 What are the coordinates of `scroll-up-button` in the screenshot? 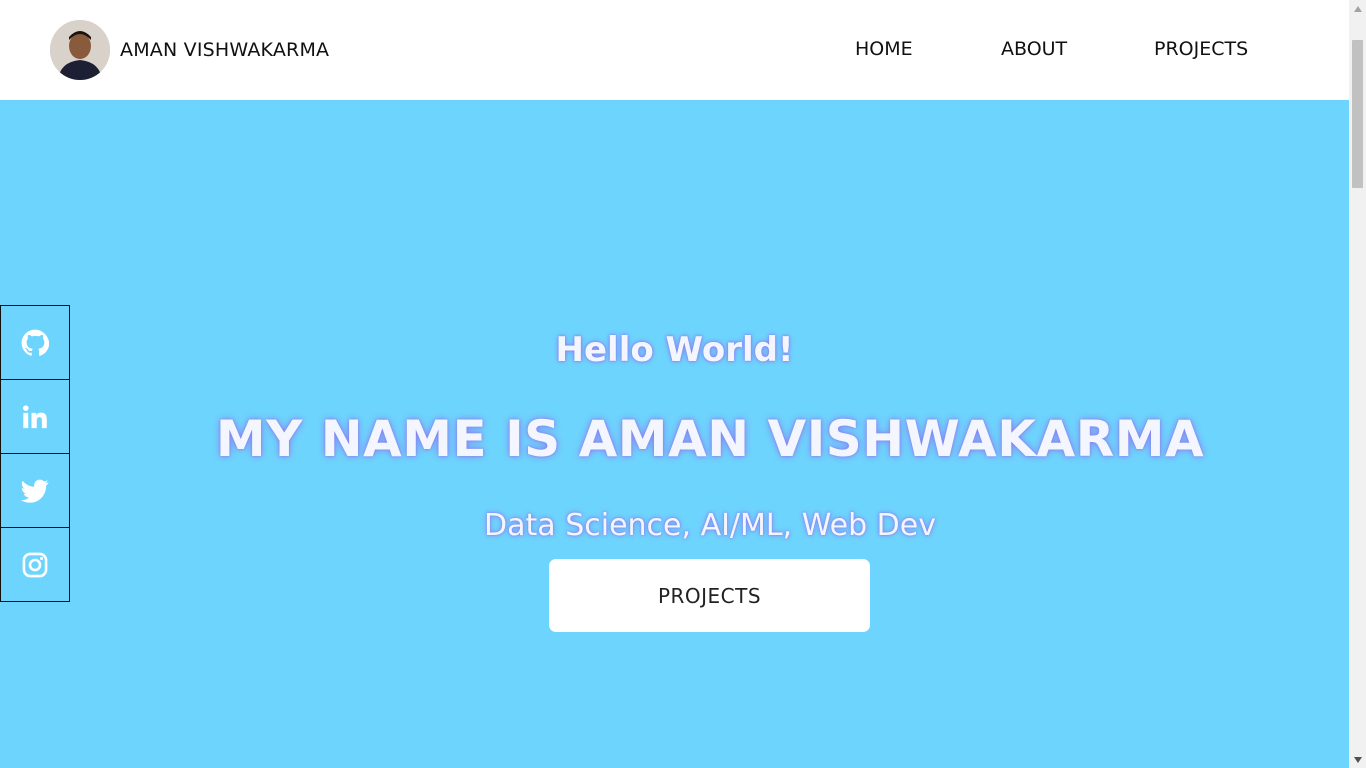 It's located at (1357, 8).